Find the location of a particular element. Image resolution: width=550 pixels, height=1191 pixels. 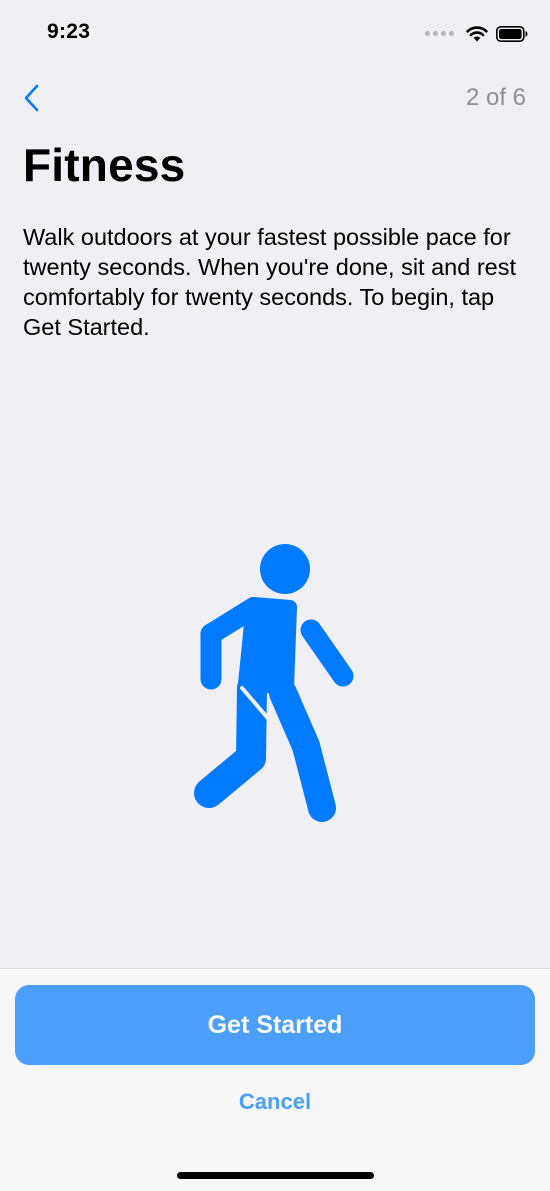

chevron-left-icon is located at coordinates (31, 98).